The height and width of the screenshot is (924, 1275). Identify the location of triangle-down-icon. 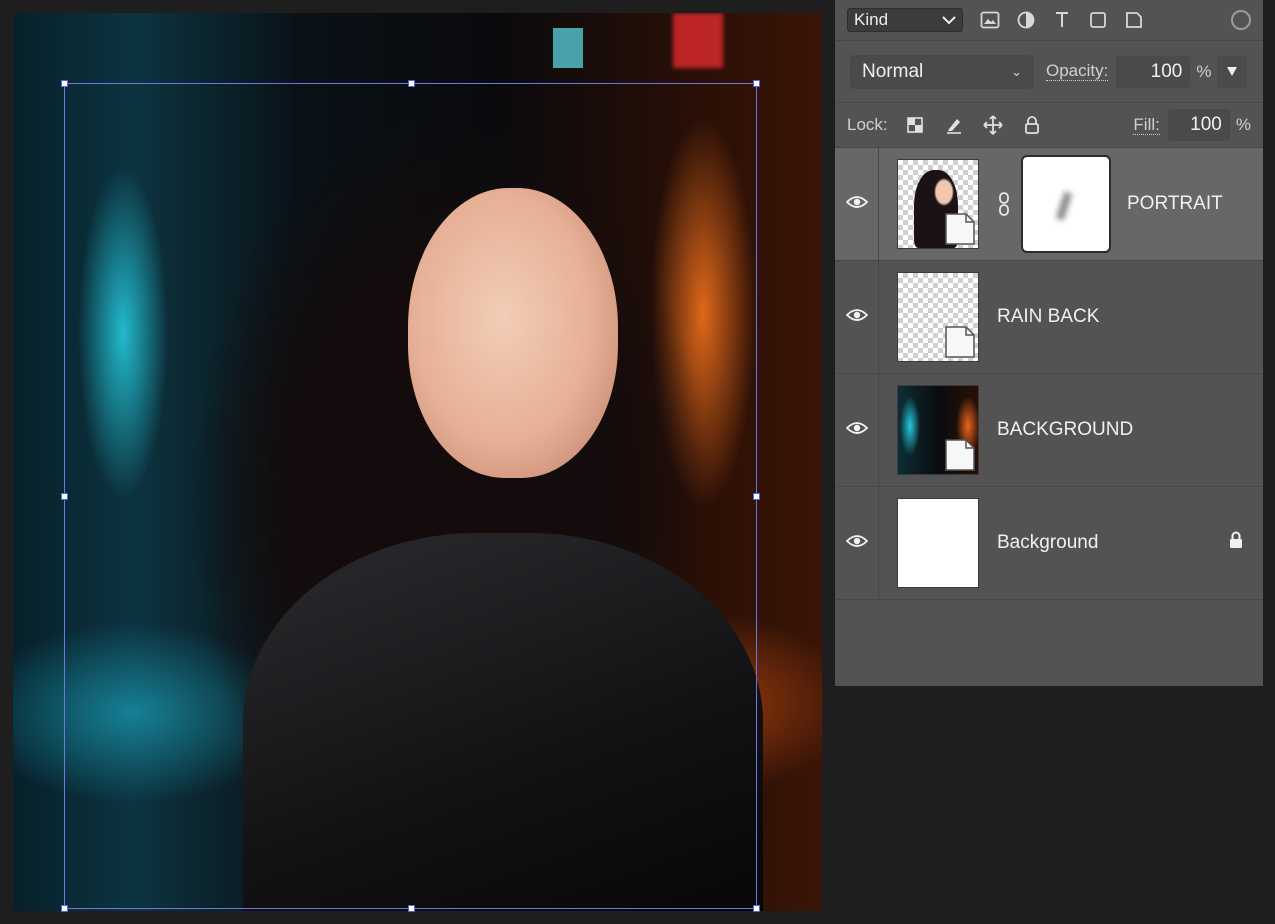
(1232, 72).